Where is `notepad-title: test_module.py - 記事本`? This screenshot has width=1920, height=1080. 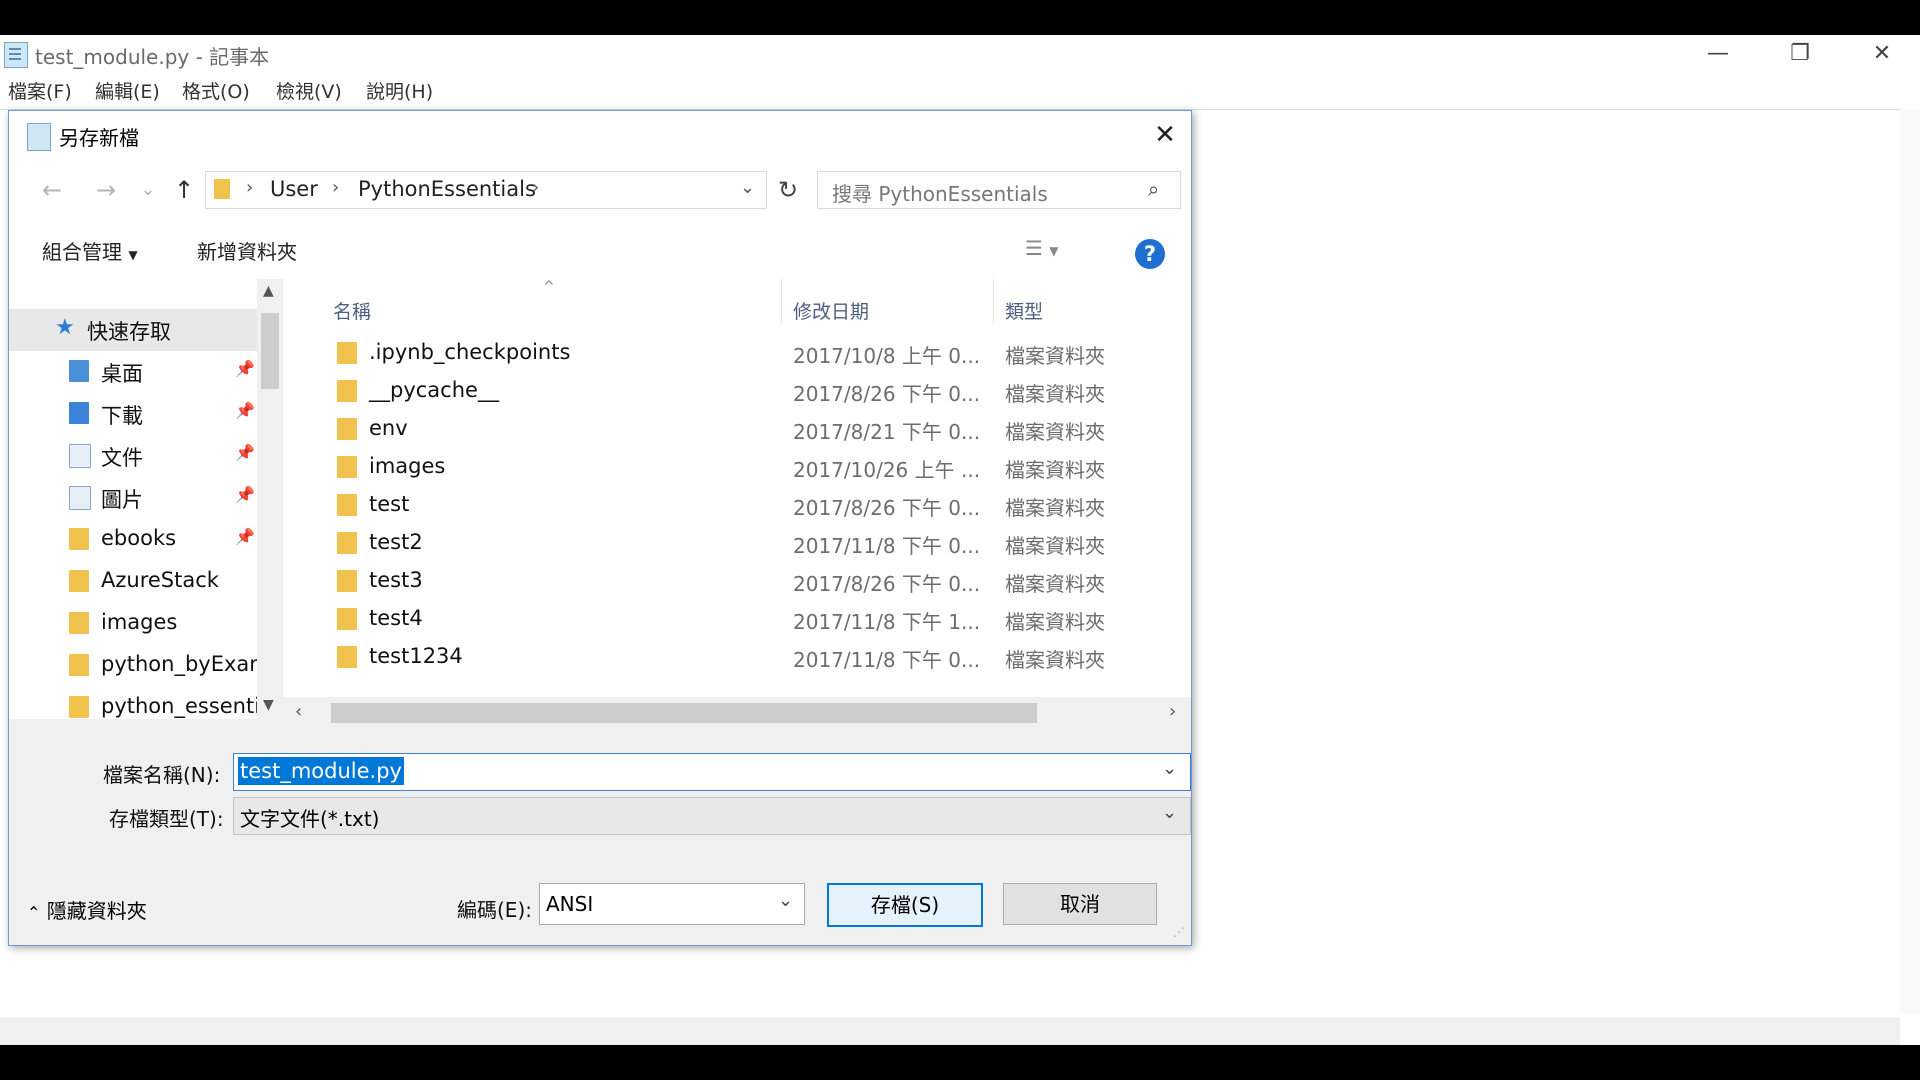 notepad-title: test_module.py - 記事本 is located at coordinates (152, 57).